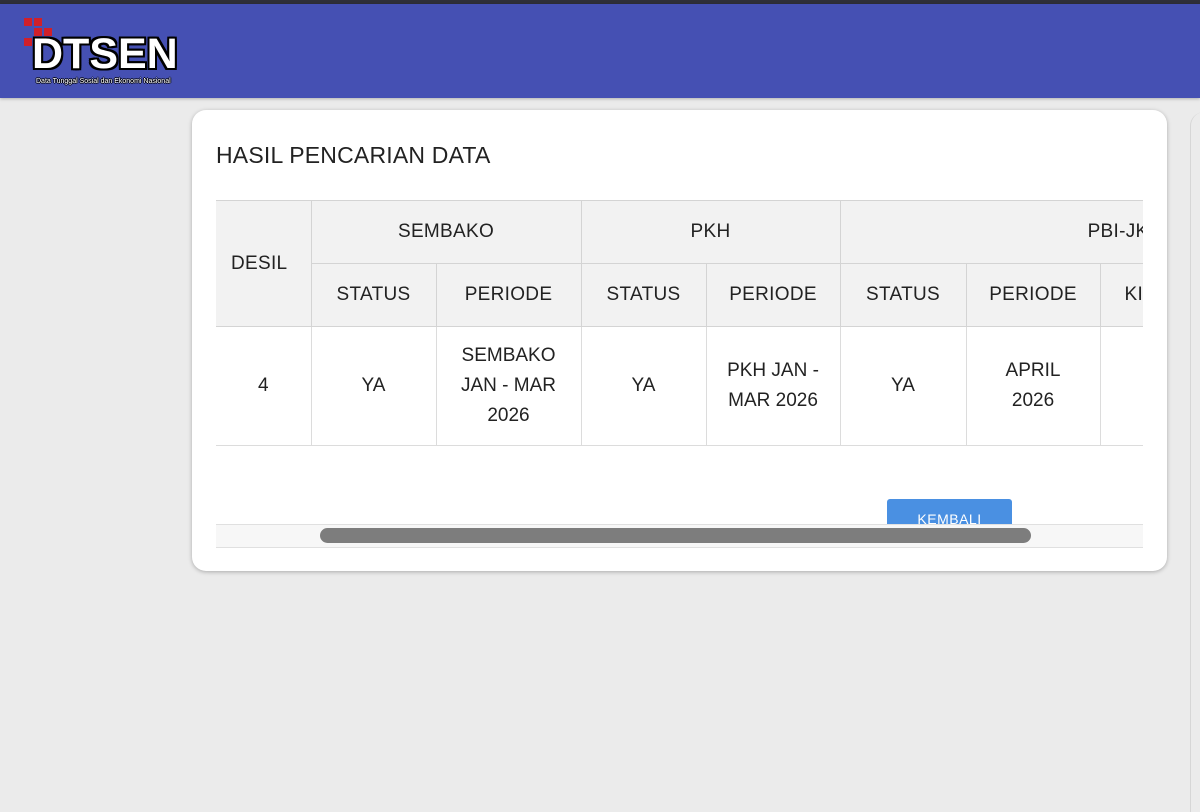 Image resolution: width=1200 pixels, height=812 pixels. What do you see at coordinates (1033, 386) in the screenshot?
I see `cell-pbi-periode: APRIL 2026` at bounding box center [1033, 386].